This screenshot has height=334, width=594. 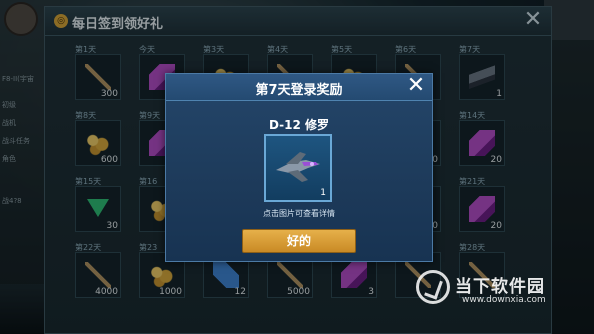 I want to click on modal-close-button: ✕, so click(x=416, y=86).